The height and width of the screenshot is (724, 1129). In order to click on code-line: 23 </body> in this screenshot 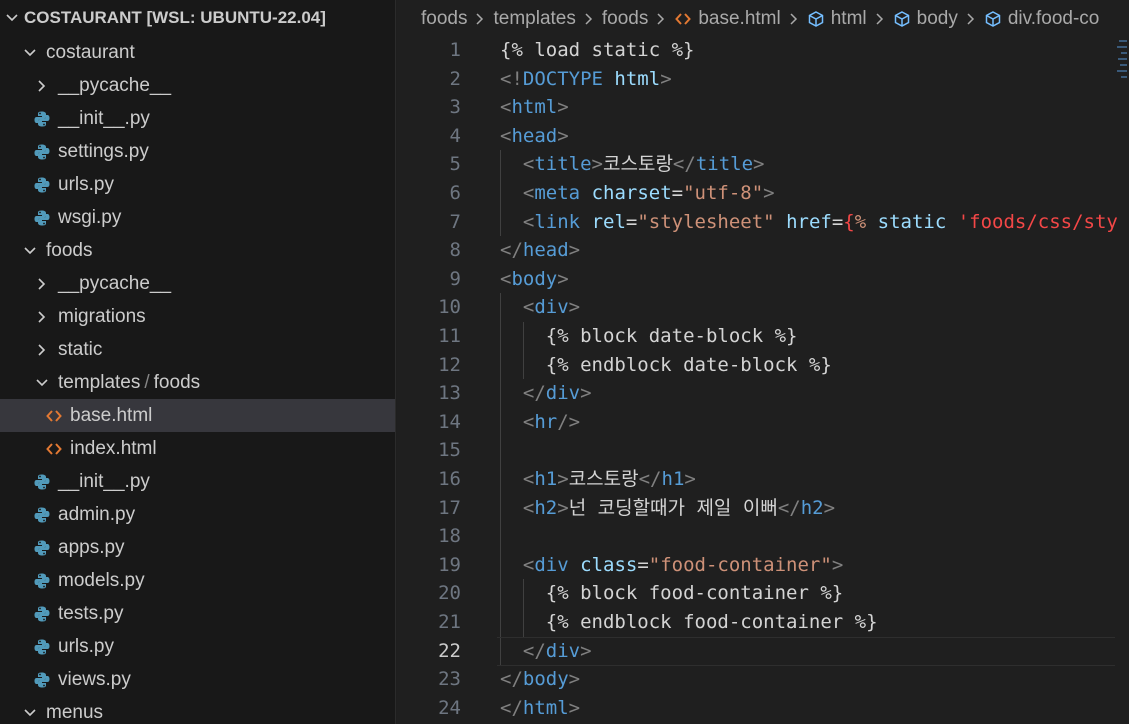, I will do `click(763, 679)`.